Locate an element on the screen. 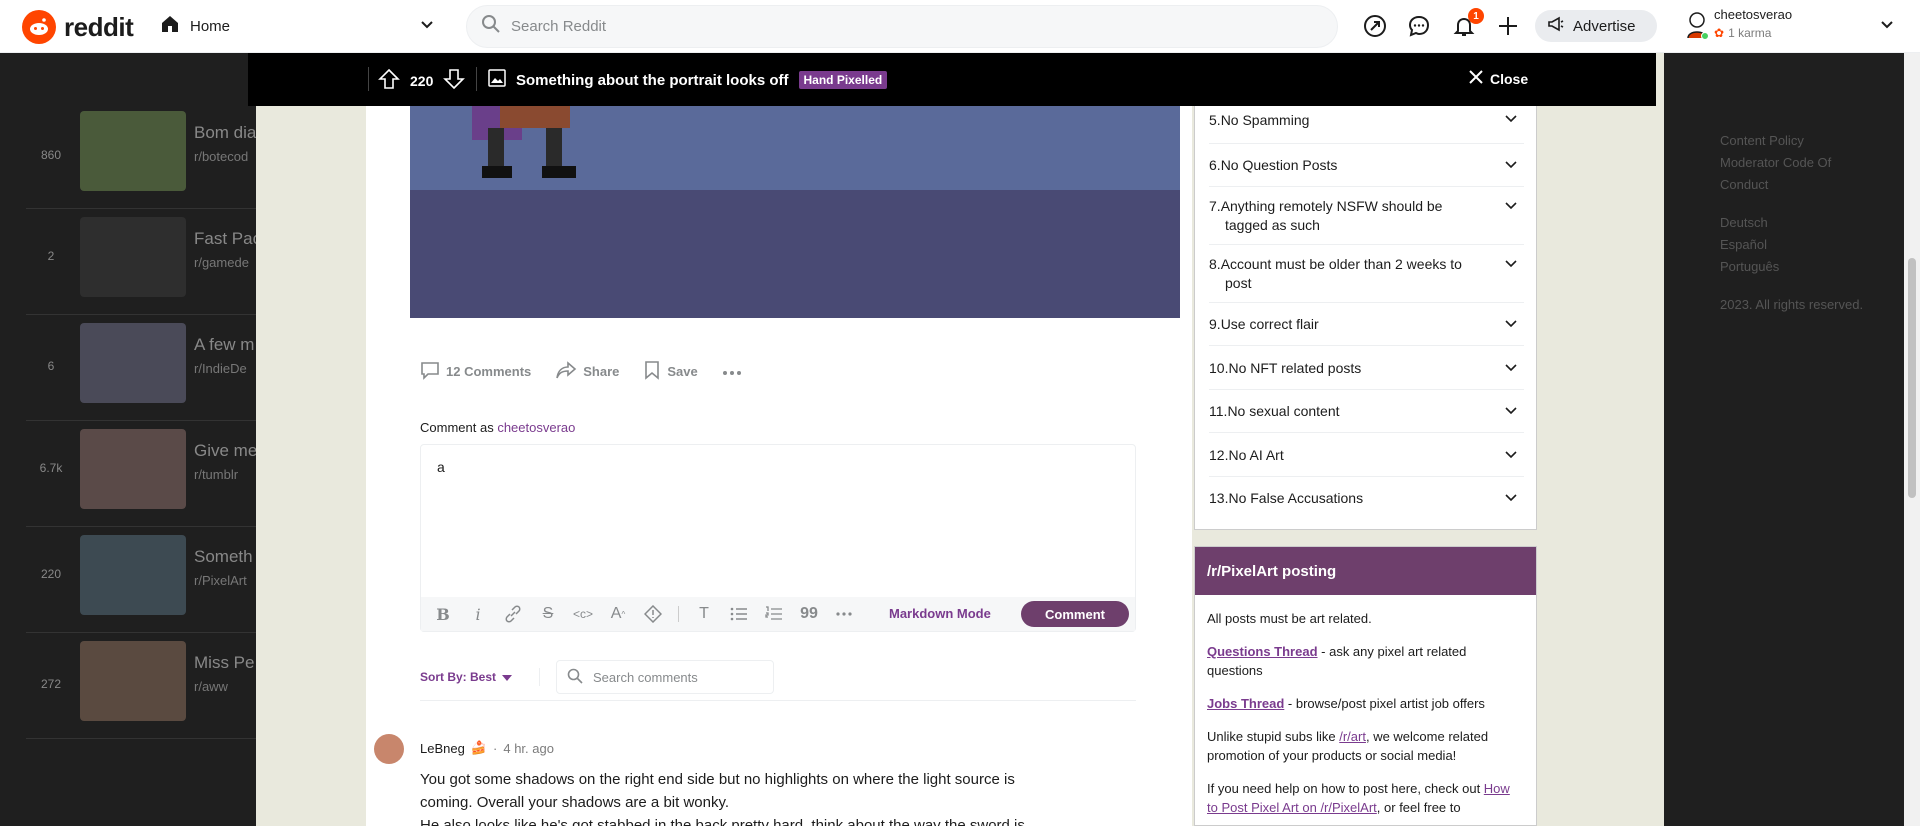  footer-link: Conduct is located at coordinates (1791, 185).